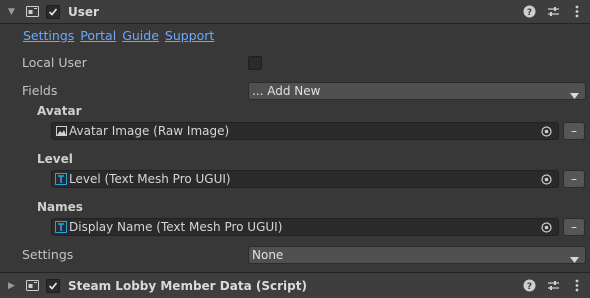 This screenshot has width=590, height=298. I want to click on component-header-steam-lobby-member-data: ▶ Steam Lobby Member Data (Script) ?, so click(295, 285).